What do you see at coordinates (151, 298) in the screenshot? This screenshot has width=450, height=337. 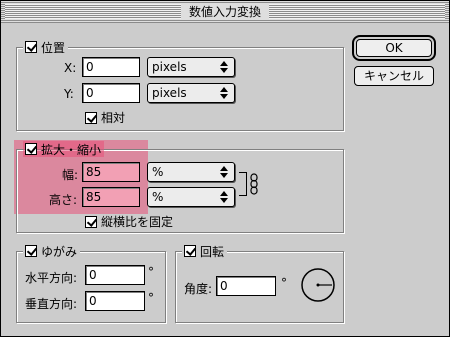 I see `vertical-degree-symbol: °` at bounding box center [151, 298].